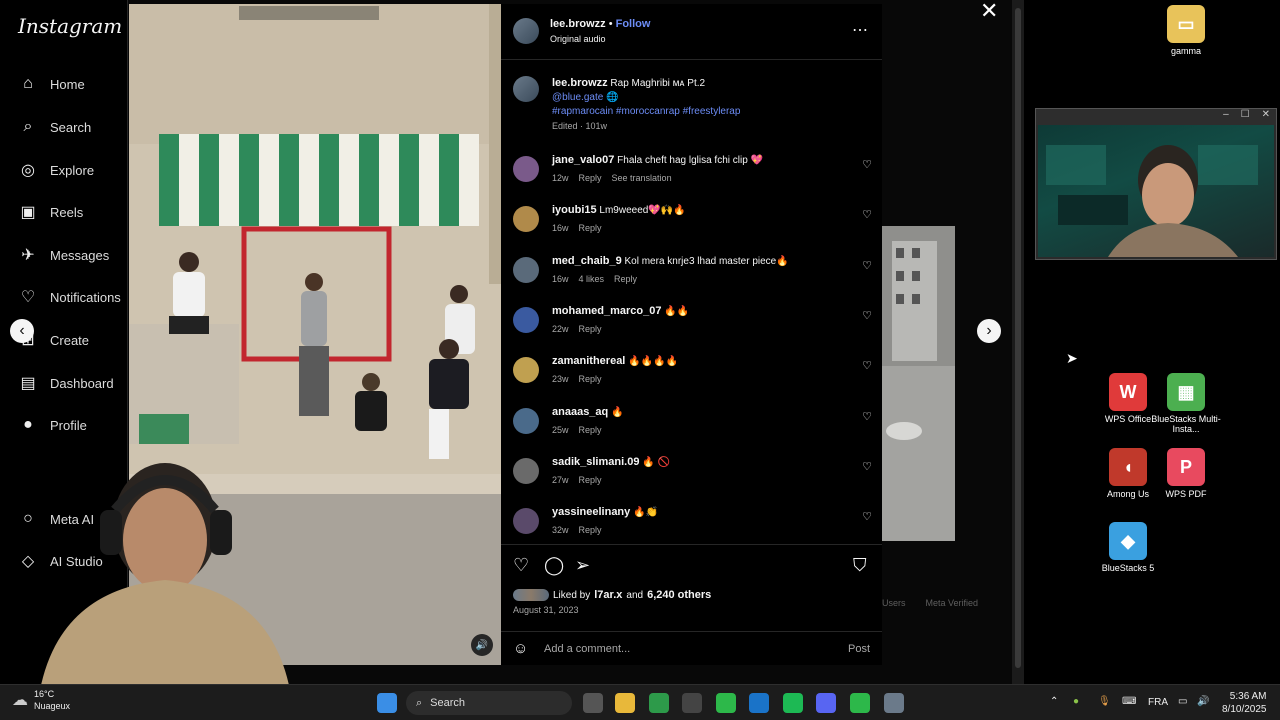 The height and width of the screenshot is (720, 1280). I want to click on maximize-icon: ☐, so click(1245, 117).